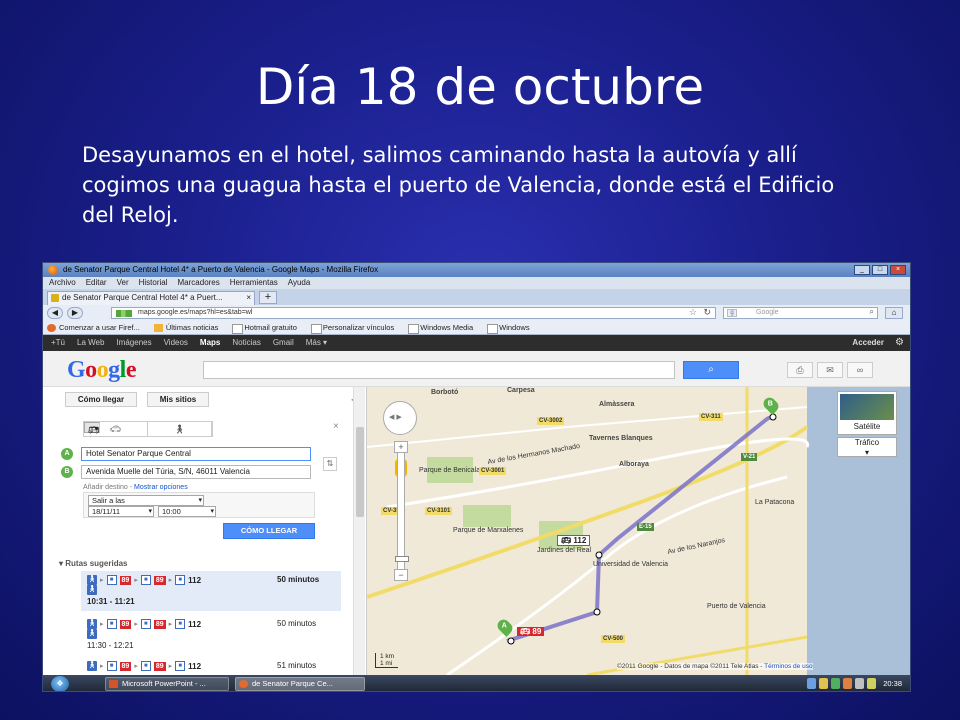 This screenshot has height=720, width=960. Describe the element at coordinates (788, 666) in the screenshot. I see `terms-link: Términos de uso` at that location.